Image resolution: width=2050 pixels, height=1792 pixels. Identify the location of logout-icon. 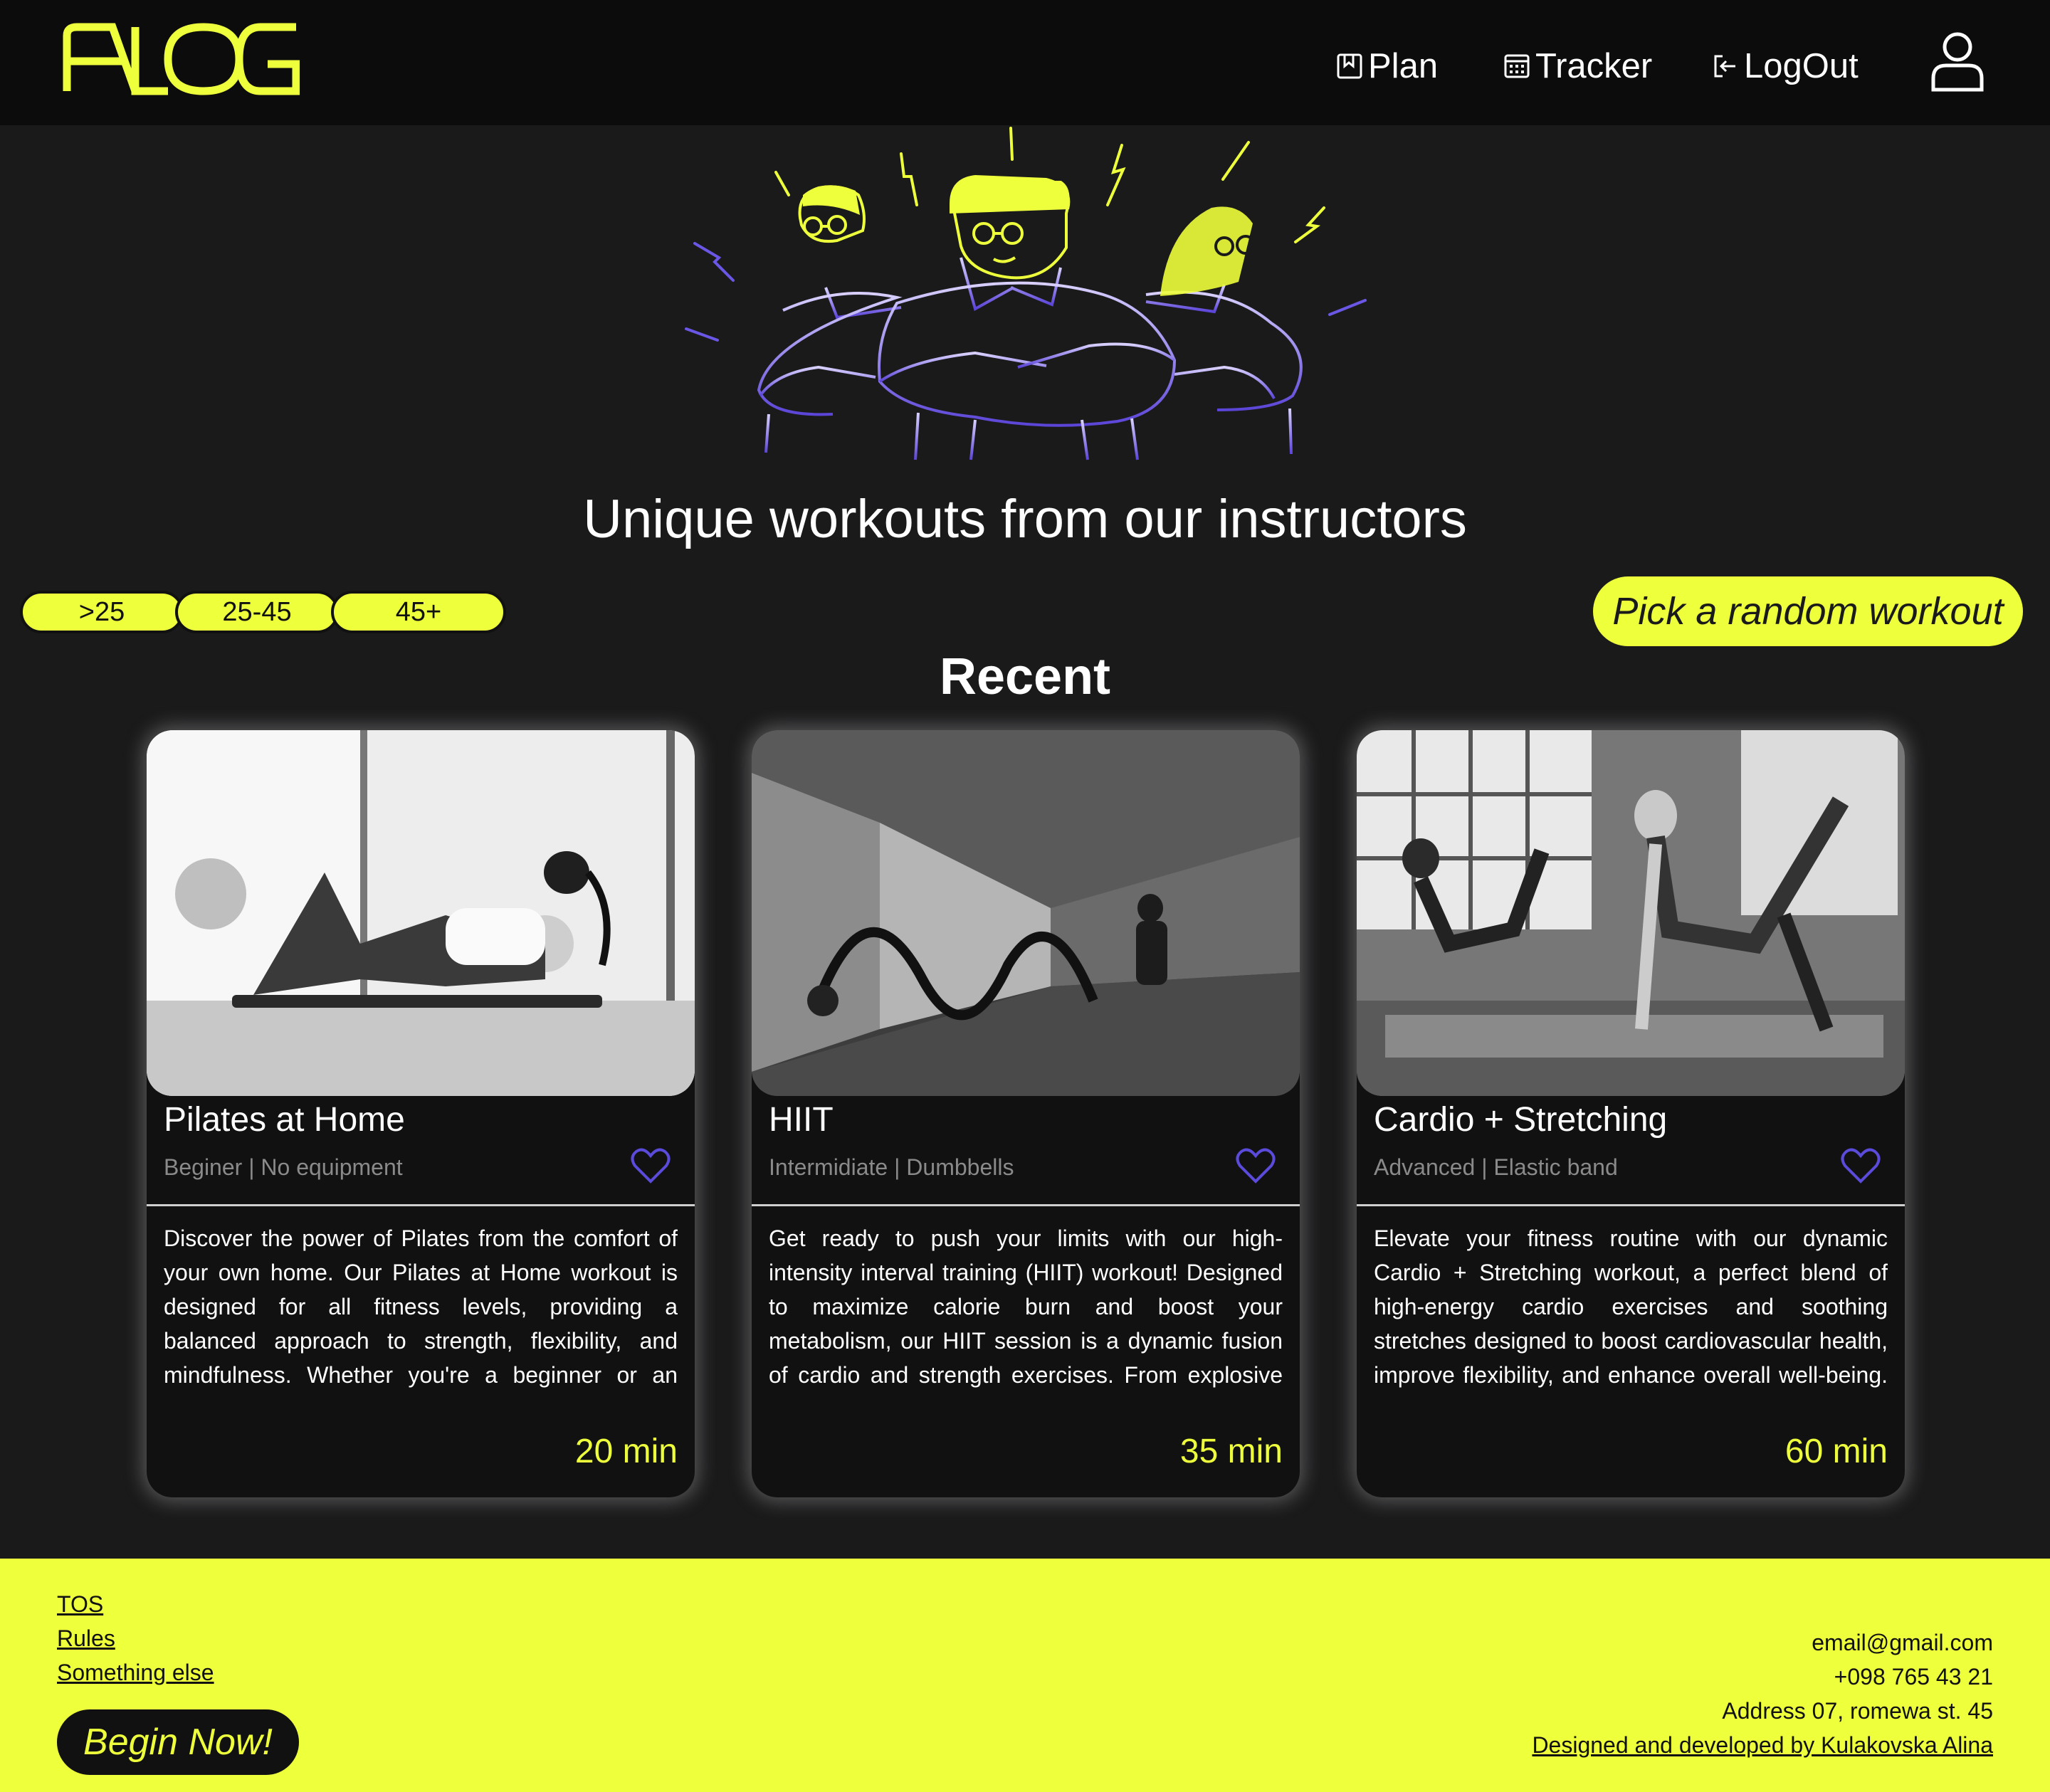
(1724, 66).